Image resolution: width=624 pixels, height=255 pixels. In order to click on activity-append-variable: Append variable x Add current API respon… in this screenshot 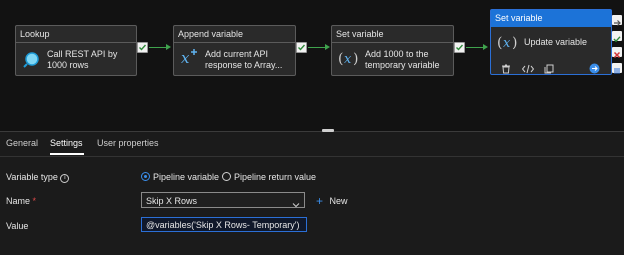, I will do `click(234, 50)`.